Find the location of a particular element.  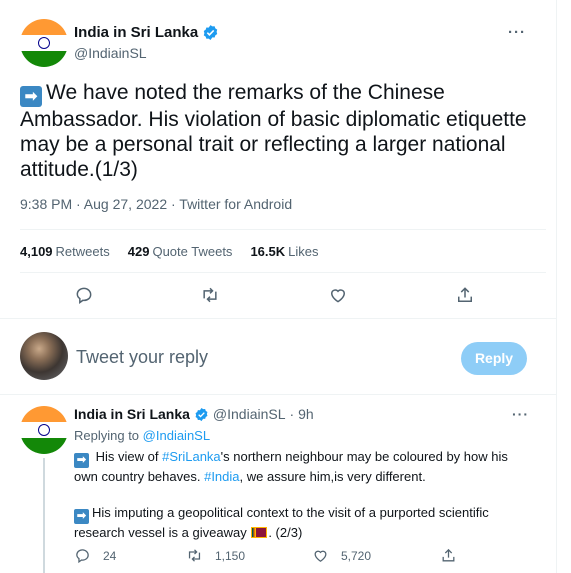

reply-tweet-header: India in Sri Lanka @IndiainSL · 9h is located at coordinates (194, 414).